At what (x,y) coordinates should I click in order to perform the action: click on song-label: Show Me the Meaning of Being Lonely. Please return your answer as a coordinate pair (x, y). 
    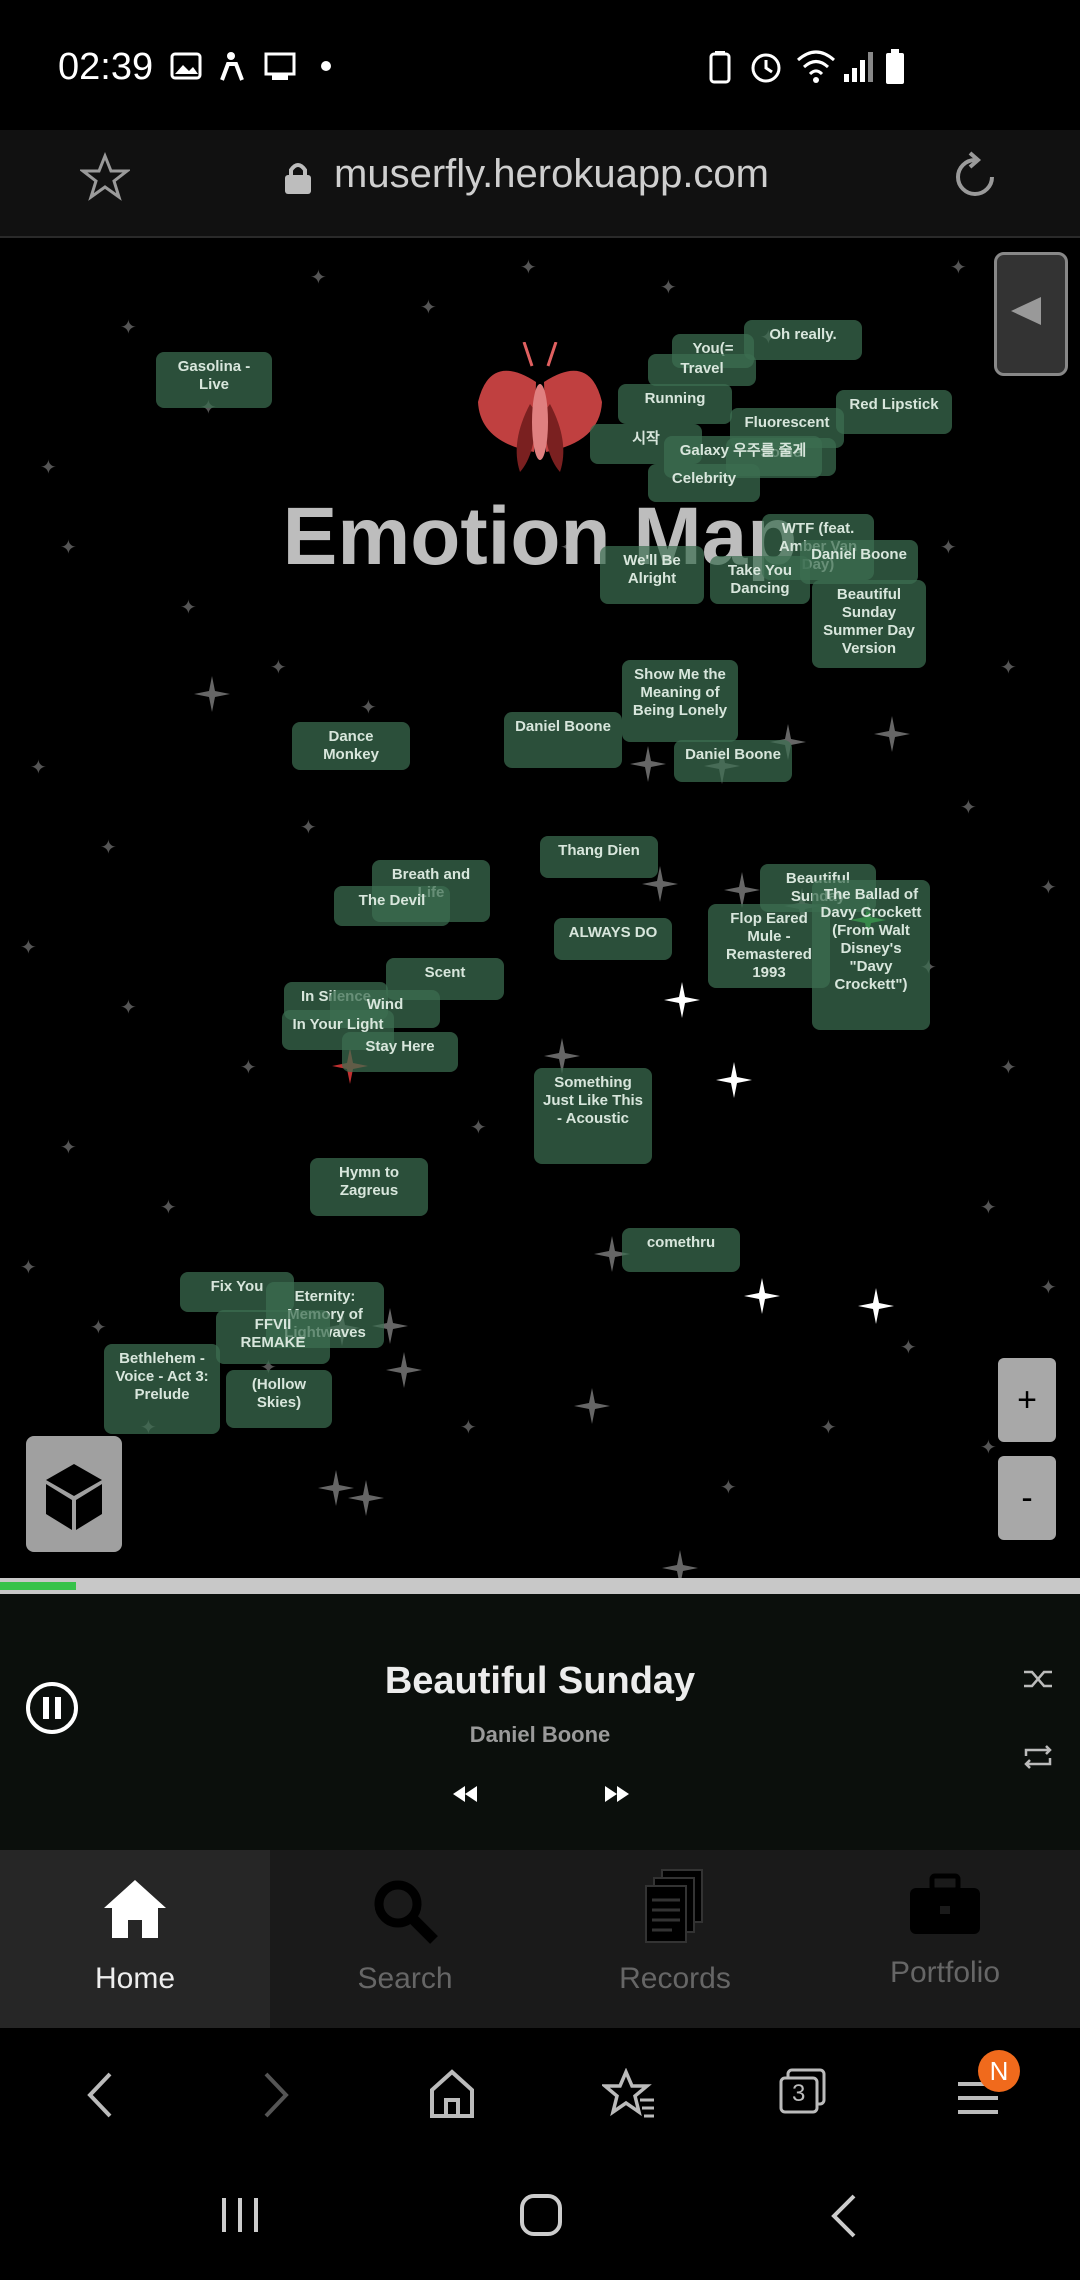
    Looking at the image, I should click on (680, 701).